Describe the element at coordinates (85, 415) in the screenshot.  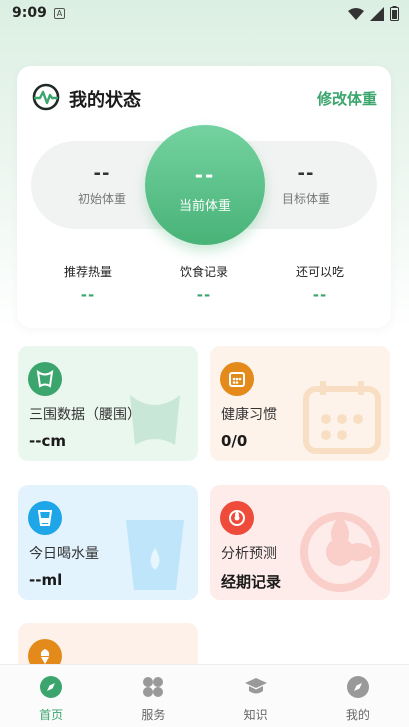
I see `feature-title: 三围数据（腰围）` at that location.